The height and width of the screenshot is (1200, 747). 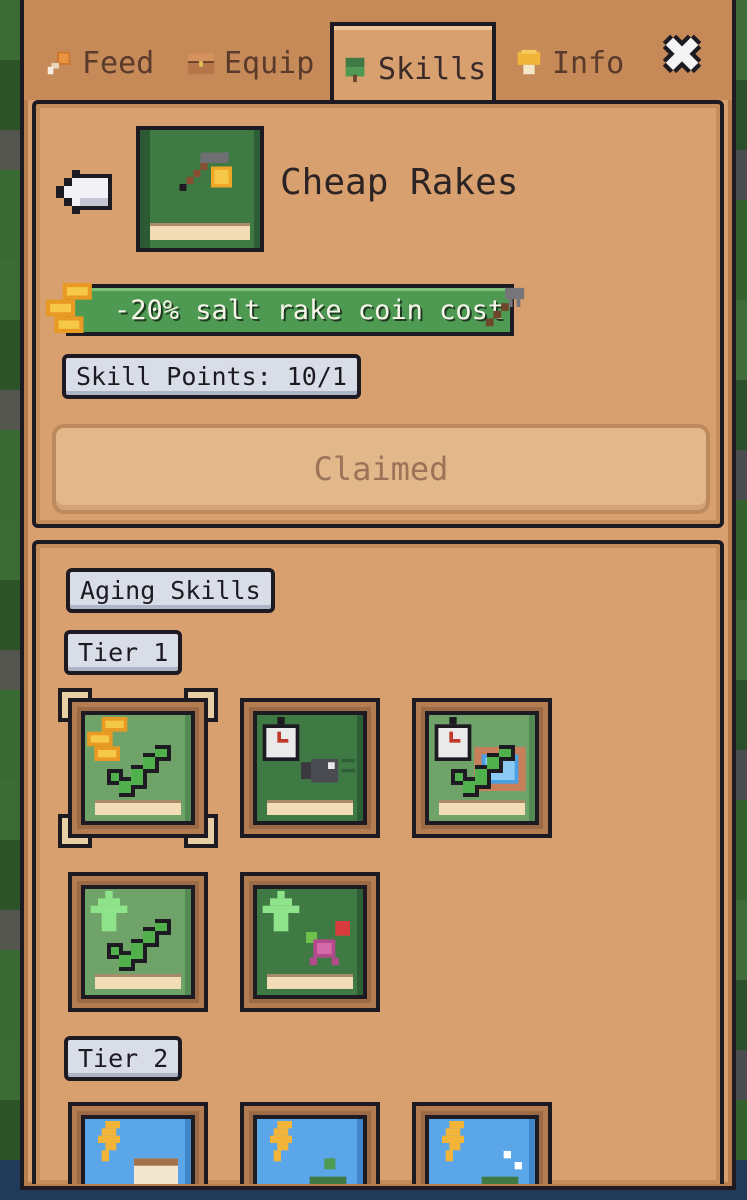 I want to click on skill-title: Cheap Rakes, so click(x=399, y=182).